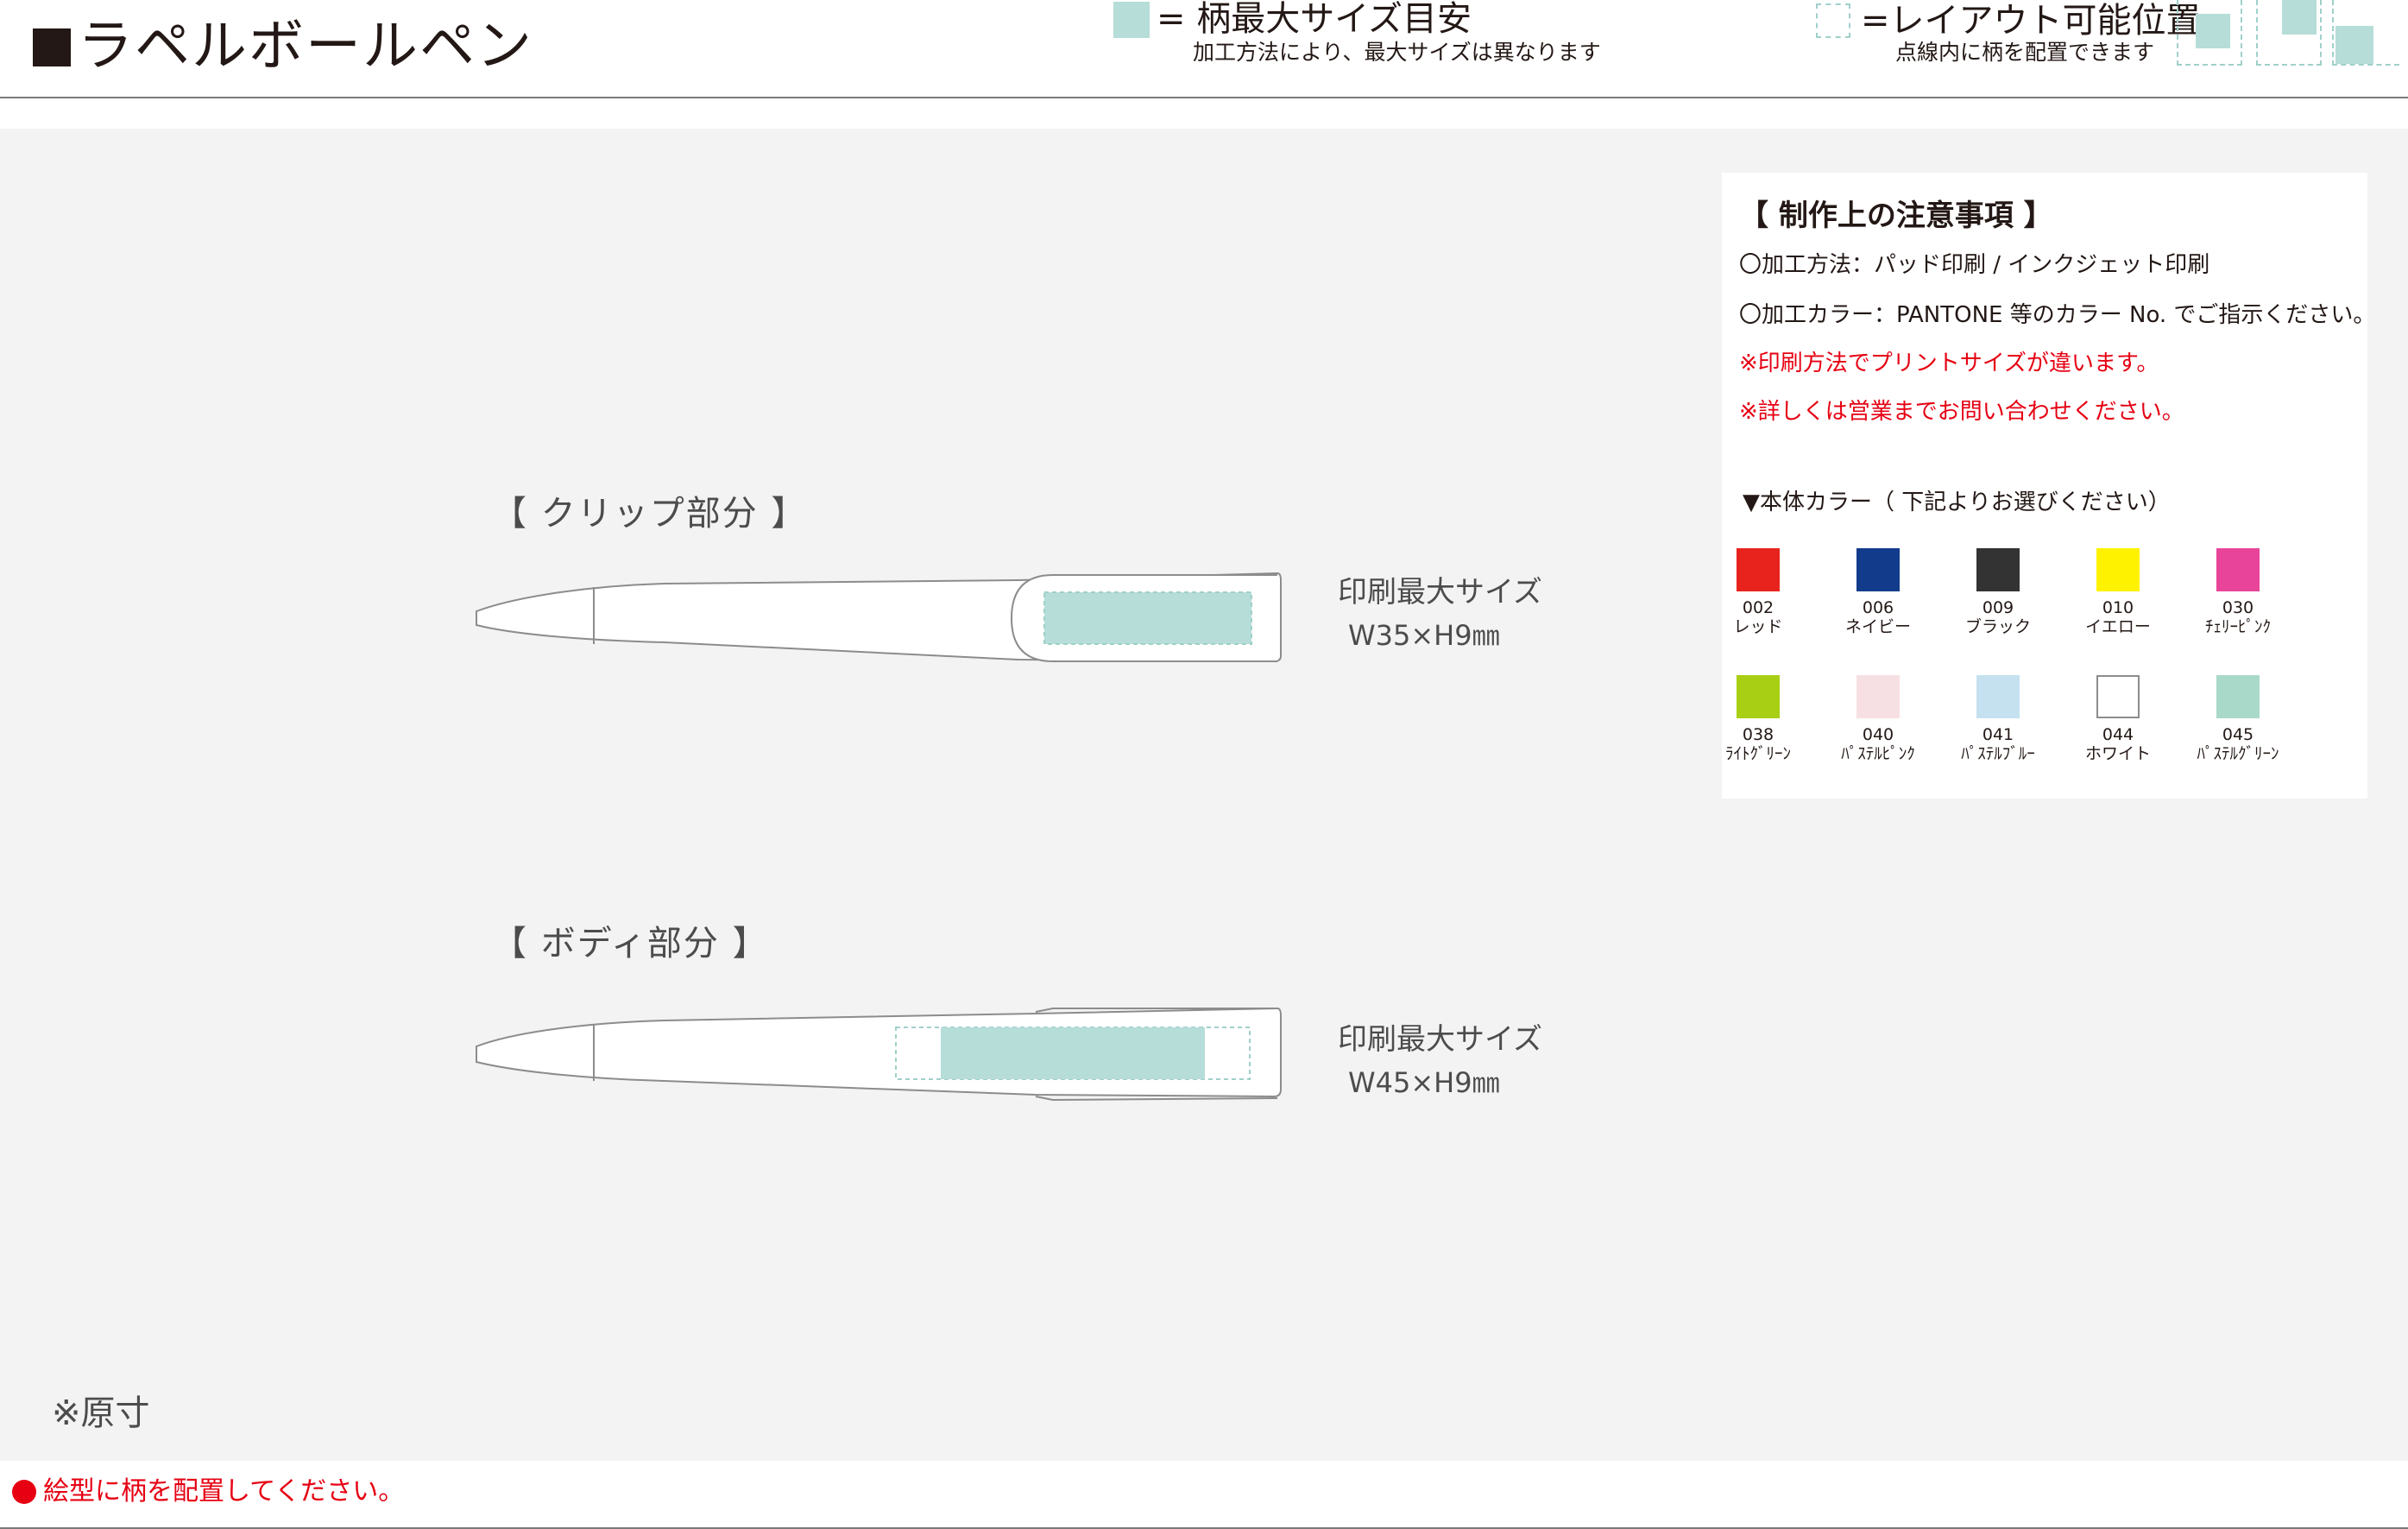 This screenshot has width=2408, height=1529. I want to click on body-print-area, so click(1073, 1053).